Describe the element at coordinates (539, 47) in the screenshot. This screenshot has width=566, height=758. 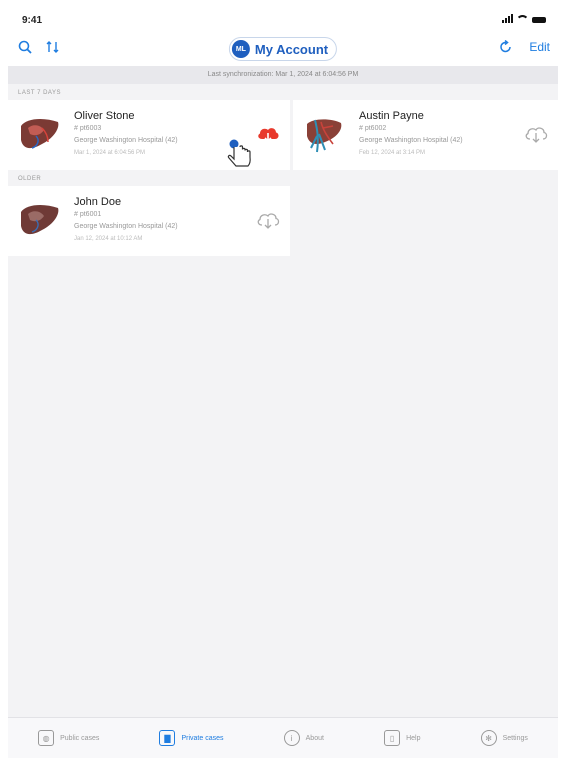
I see `edit-button: Edit` at that location.